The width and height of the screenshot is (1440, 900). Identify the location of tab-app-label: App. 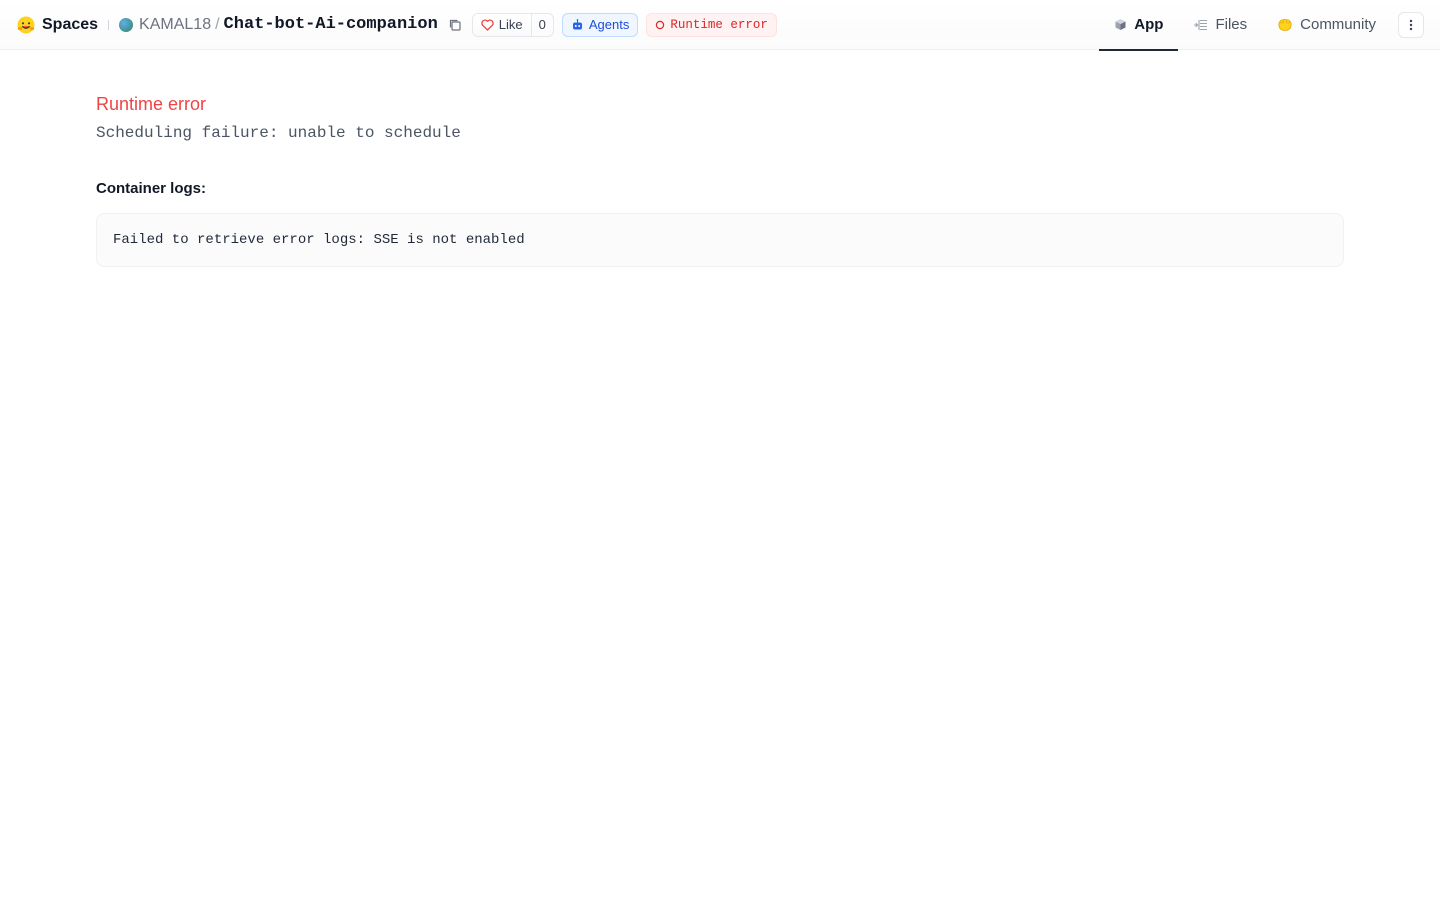
(1149, 24).